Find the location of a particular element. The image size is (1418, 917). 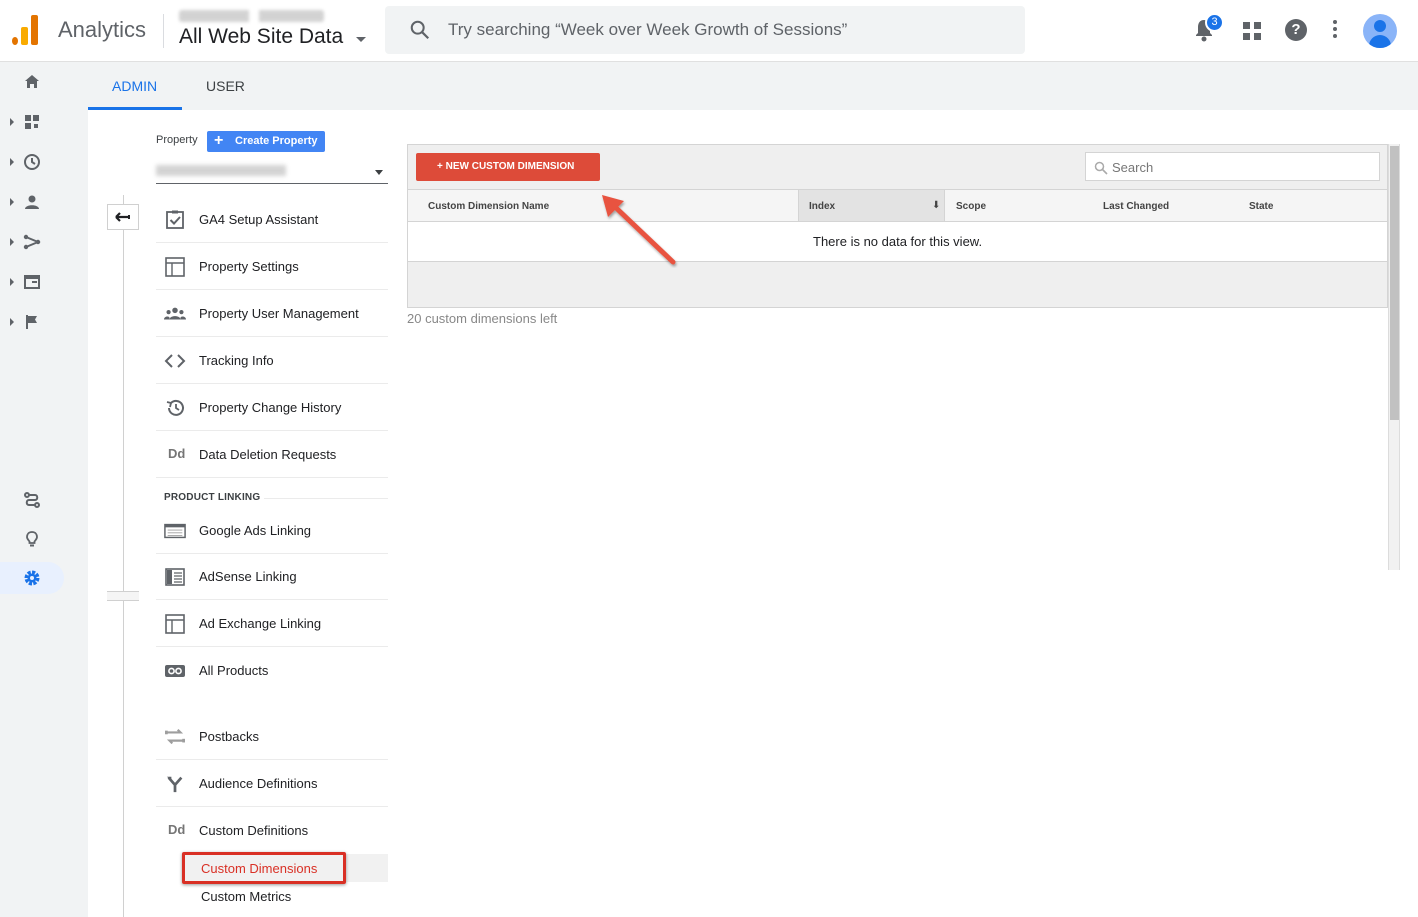

menu-custom-definitions: Dd Custom Definitions is located at coordinates (272, 830).